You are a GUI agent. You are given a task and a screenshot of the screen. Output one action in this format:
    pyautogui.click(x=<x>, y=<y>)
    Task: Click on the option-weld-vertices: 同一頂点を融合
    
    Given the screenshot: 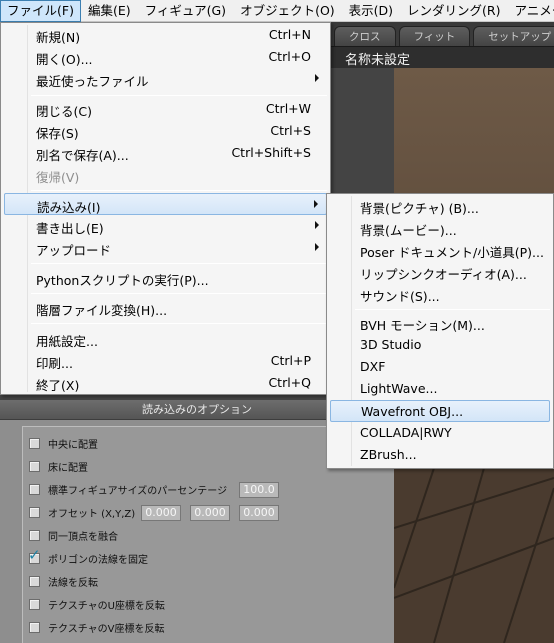 What is the action you would take?
    pyautogui.click(x=73, y=535)
    